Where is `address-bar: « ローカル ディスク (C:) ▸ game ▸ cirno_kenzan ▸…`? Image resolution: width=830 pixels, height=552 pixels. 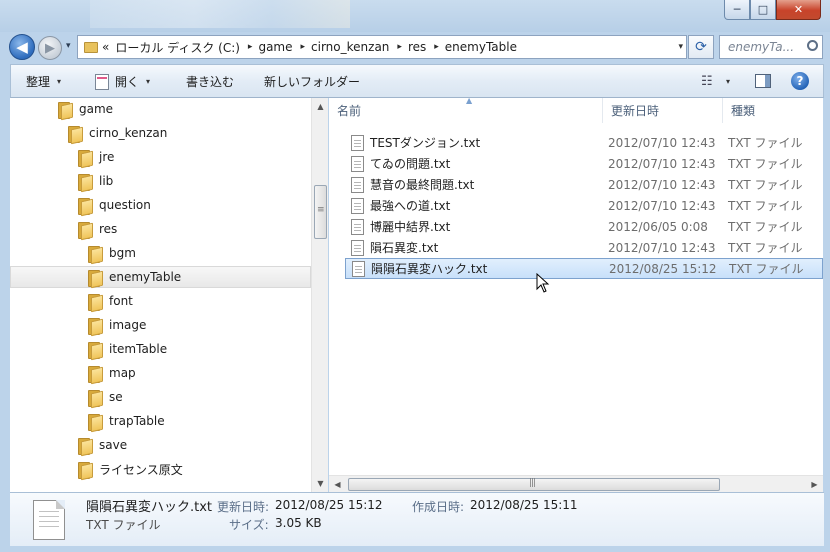
address-bar: « ローカル ディスク (C:) ▸ game ▸ cirno_kenzan ▸… is located at coordinates (382, 47).